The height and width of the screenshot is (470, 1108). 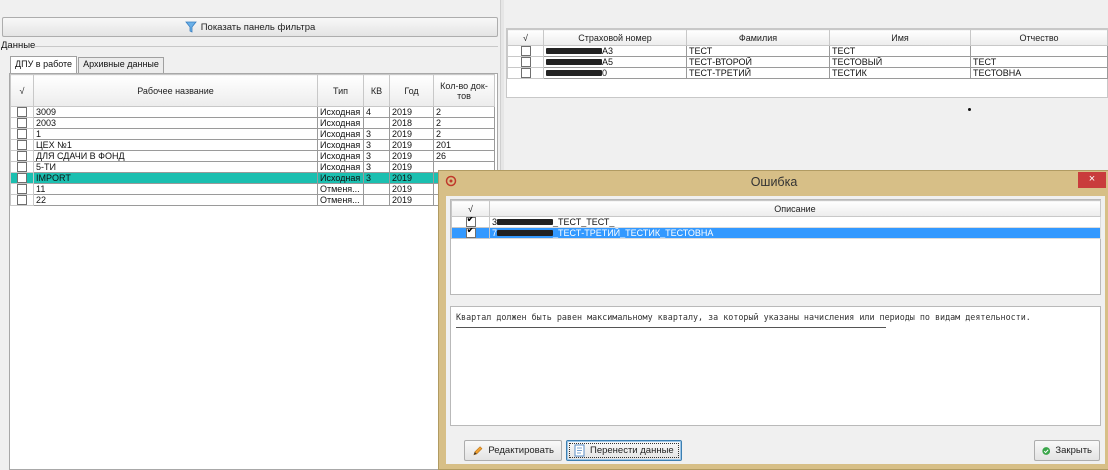 What do you see at coordinates (175, 123) in the screenshot?
I see `name-cell: 2003` at bounding box center [175, 123].